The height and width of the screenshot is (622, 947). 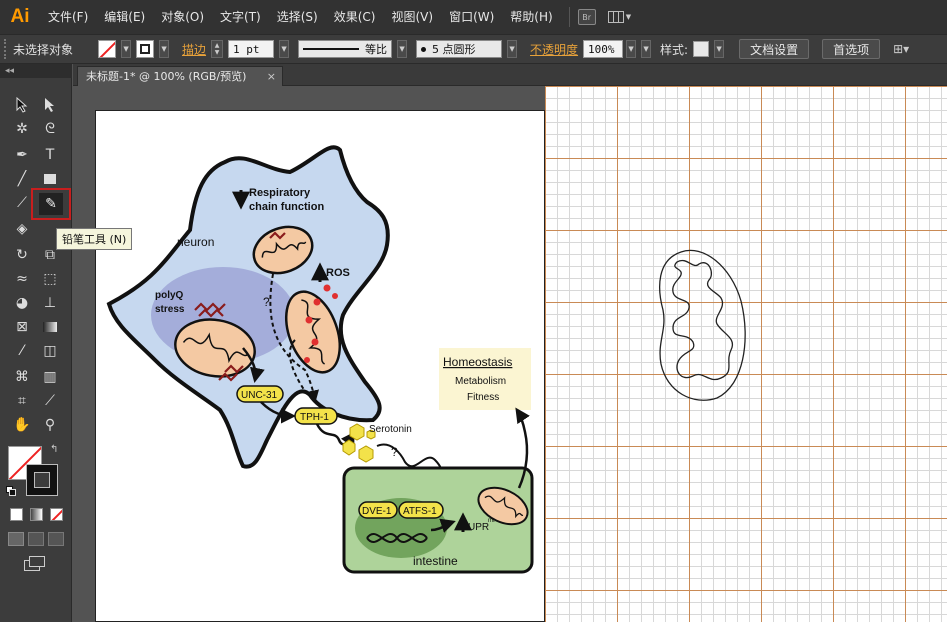 I want to click on traced-inner-outline, so click(x=703, y=320).